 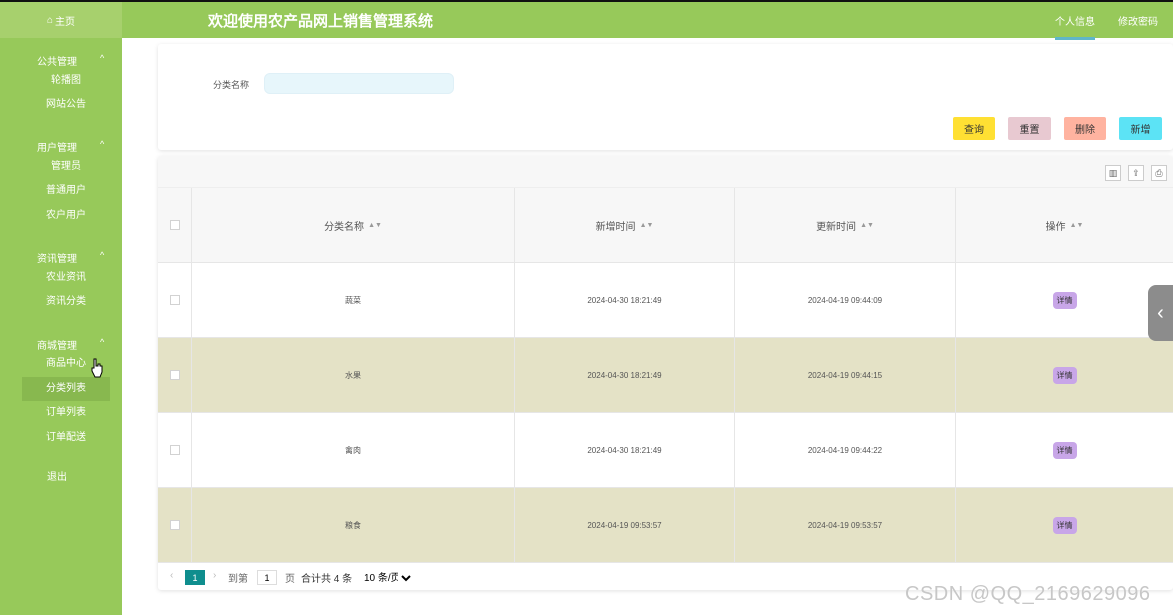 I want to click on sidebar-item-agri-news: 农业资讯, so click(x=66, y=278).